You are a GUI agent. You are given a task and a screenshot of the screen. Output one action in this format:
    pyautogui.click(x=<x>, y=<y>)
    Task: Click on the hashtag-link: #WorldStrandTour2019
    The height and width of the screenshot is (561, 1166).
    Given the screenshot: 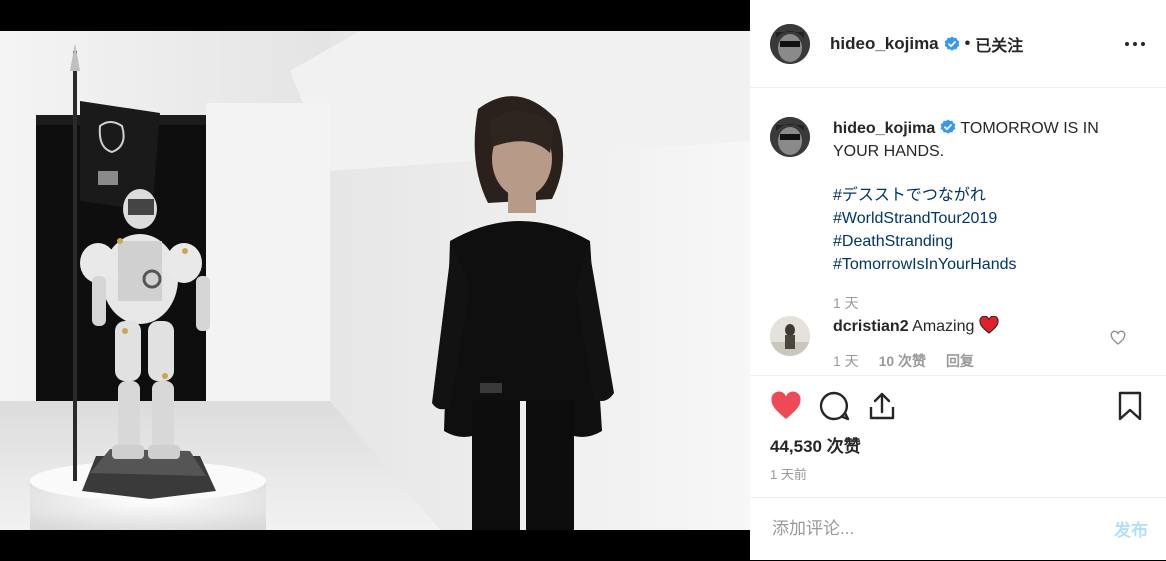 What is the action you would take?
    pyautogui.click(x=989, y=218)
    